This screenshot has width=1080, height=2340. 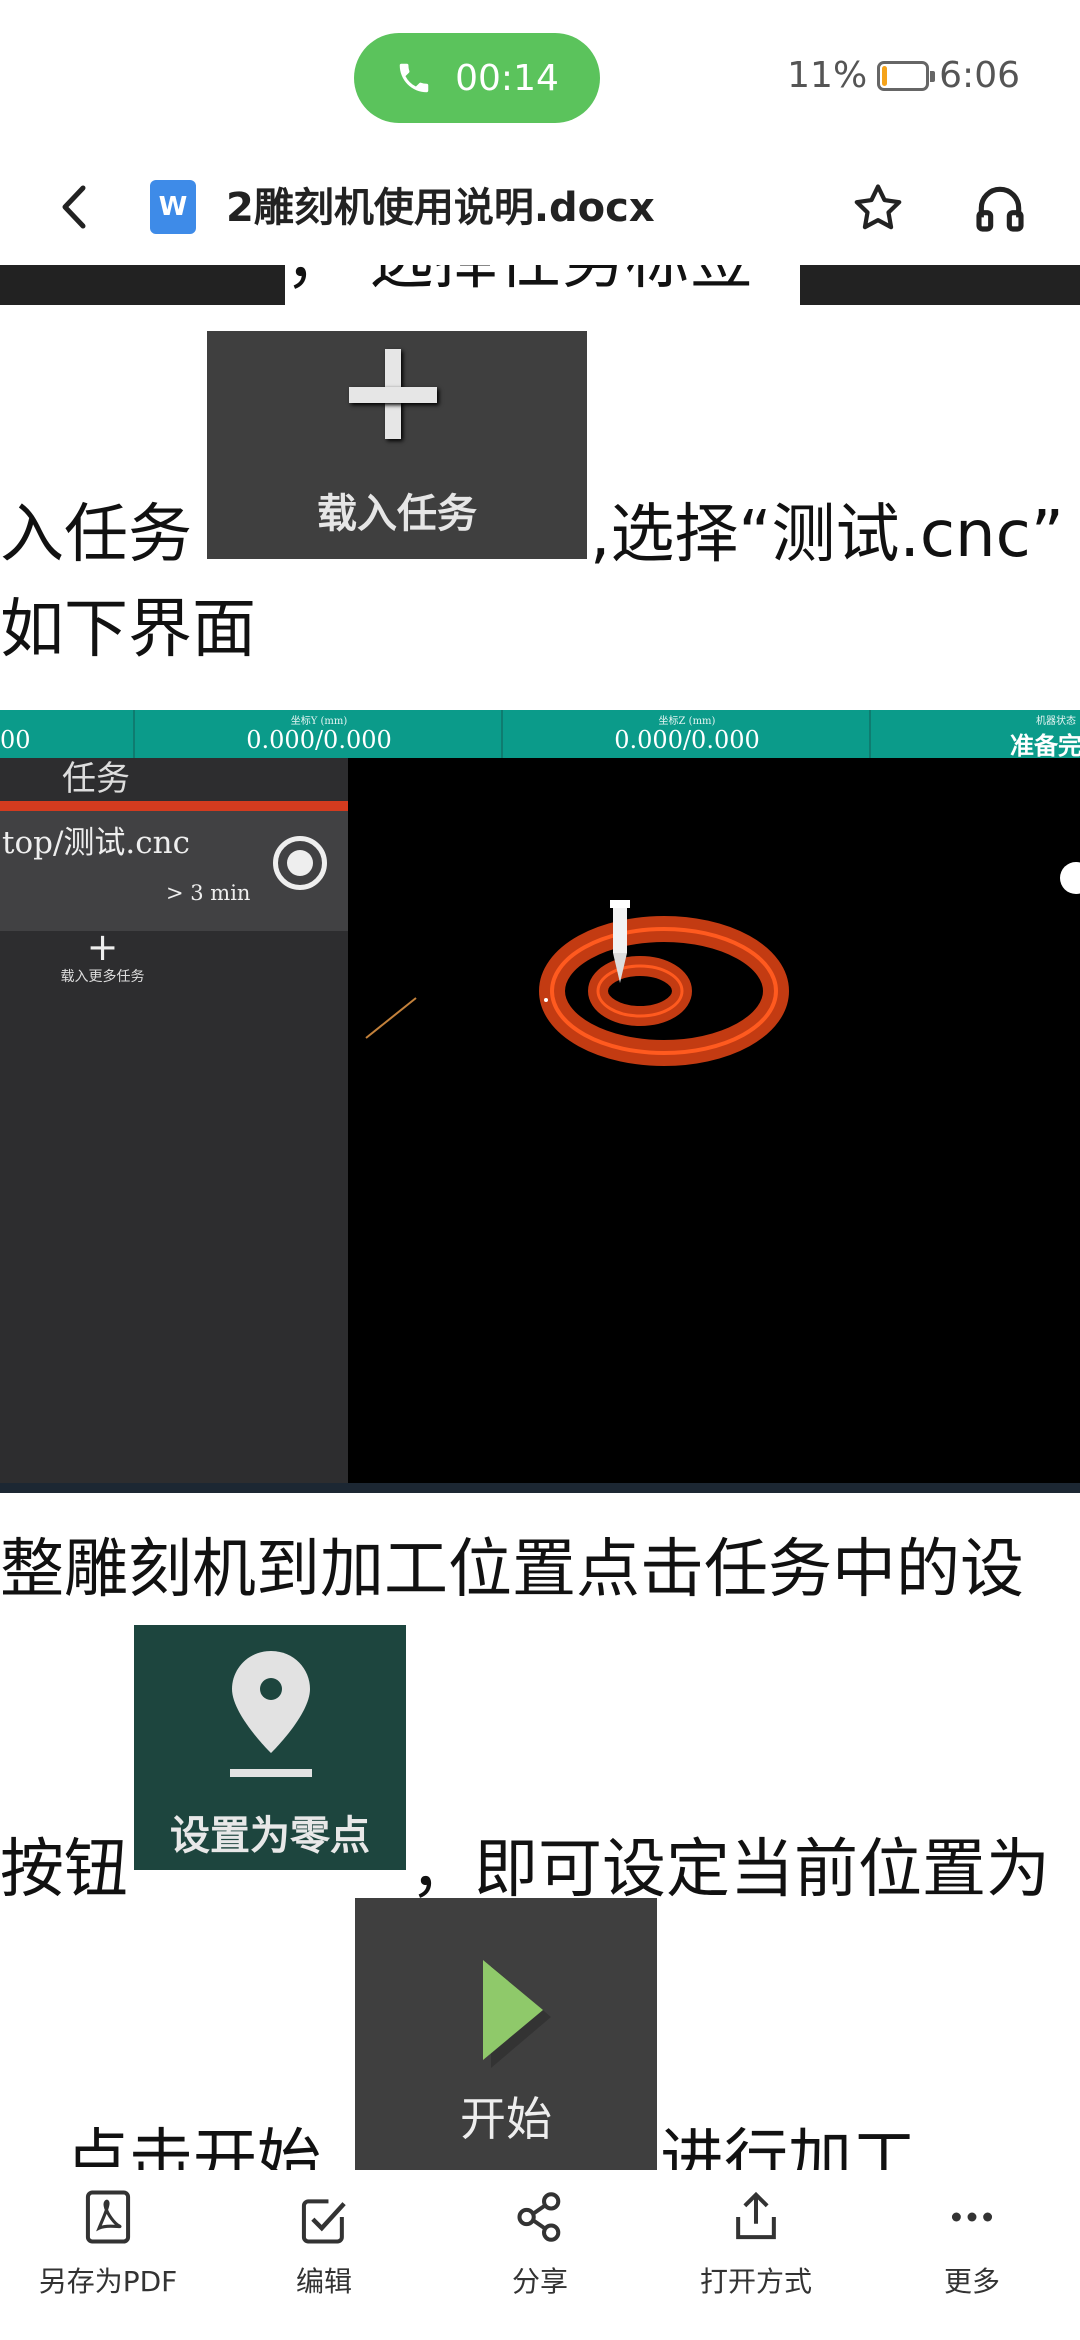 What do you see at coordinates (440, 208) in the screenshot?
I see `document-title: 2雕刻机使用说明.docx` at bounding box center [440, 208].